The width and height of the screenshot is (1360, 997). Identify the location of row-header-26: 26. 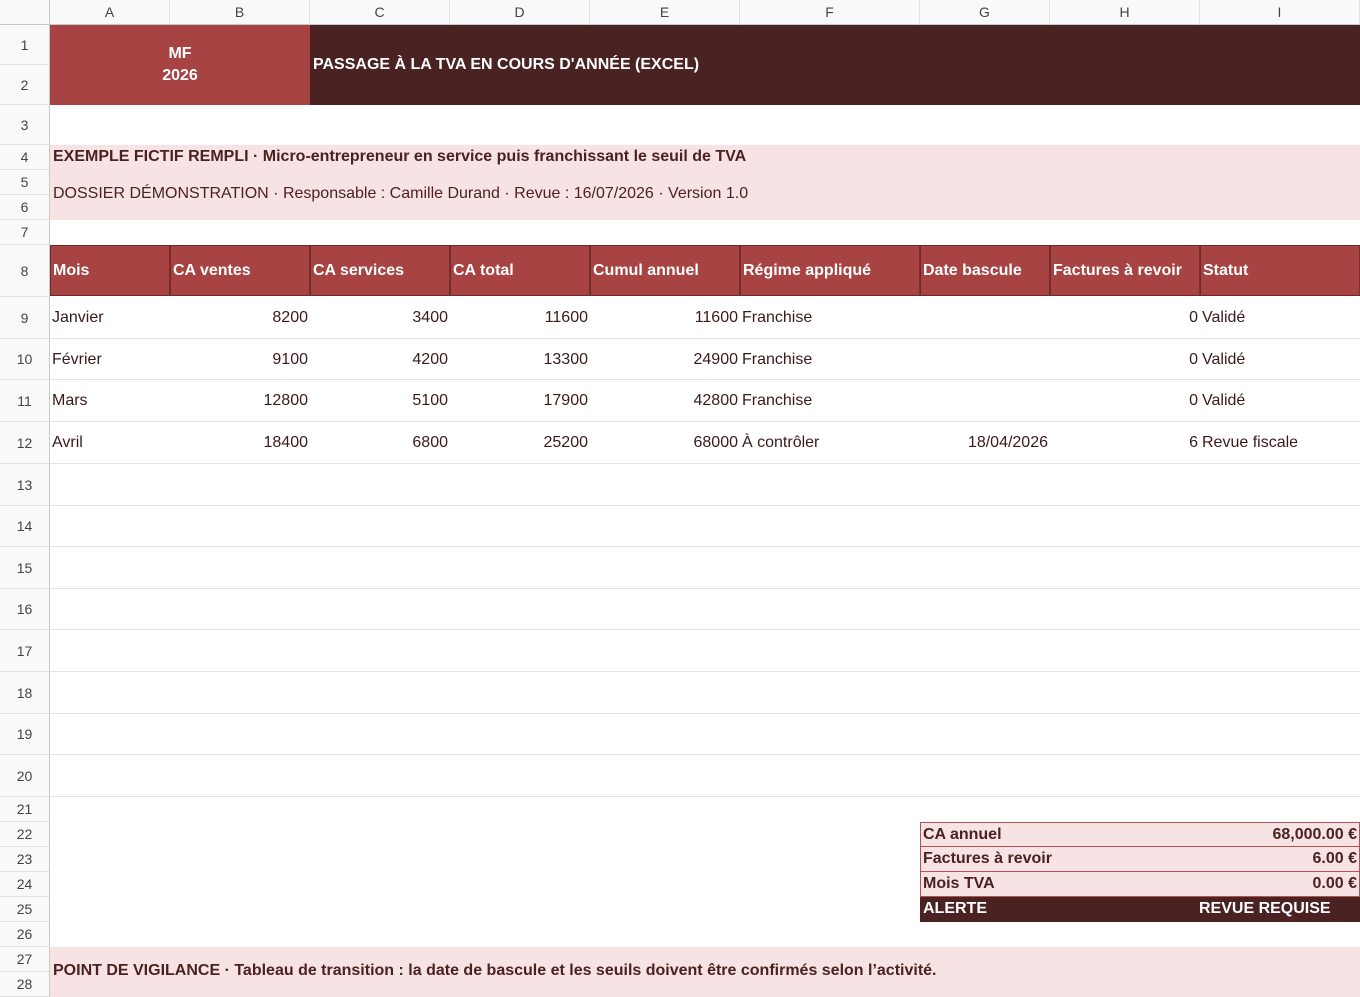
(25, 934).